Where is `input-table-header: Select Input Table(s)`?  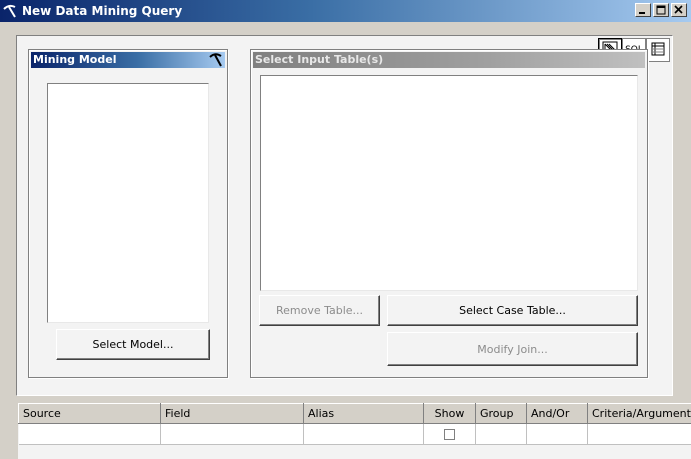
input-table-header: Select Input Table(s) is located at coordinates (449, 60).